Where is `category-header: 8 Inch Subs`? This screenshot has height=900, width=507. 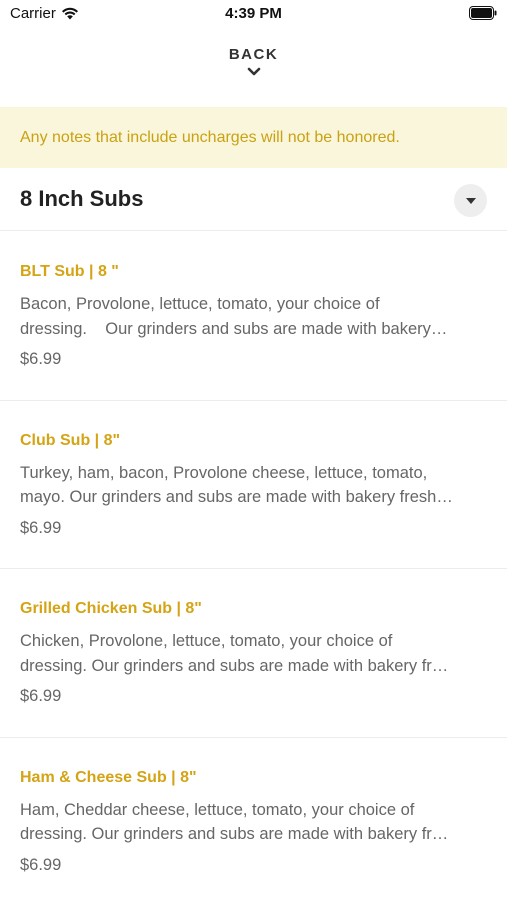
category-header: 8 Inch Subs is located at coordinates (253, 199).